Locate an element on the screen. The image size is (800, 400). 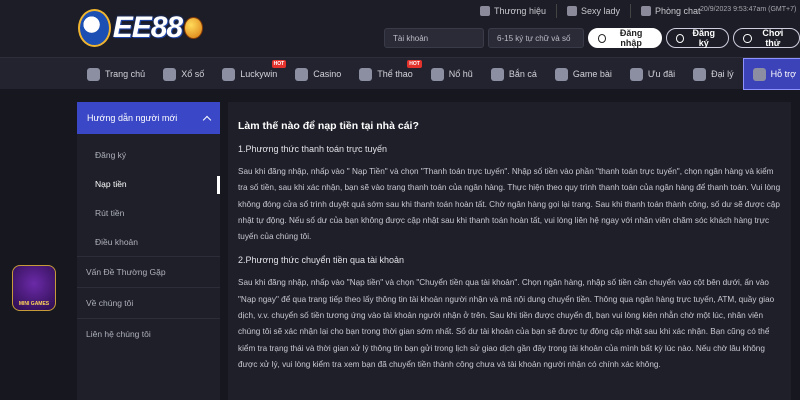
username-input is located at coordinates (434, 38).